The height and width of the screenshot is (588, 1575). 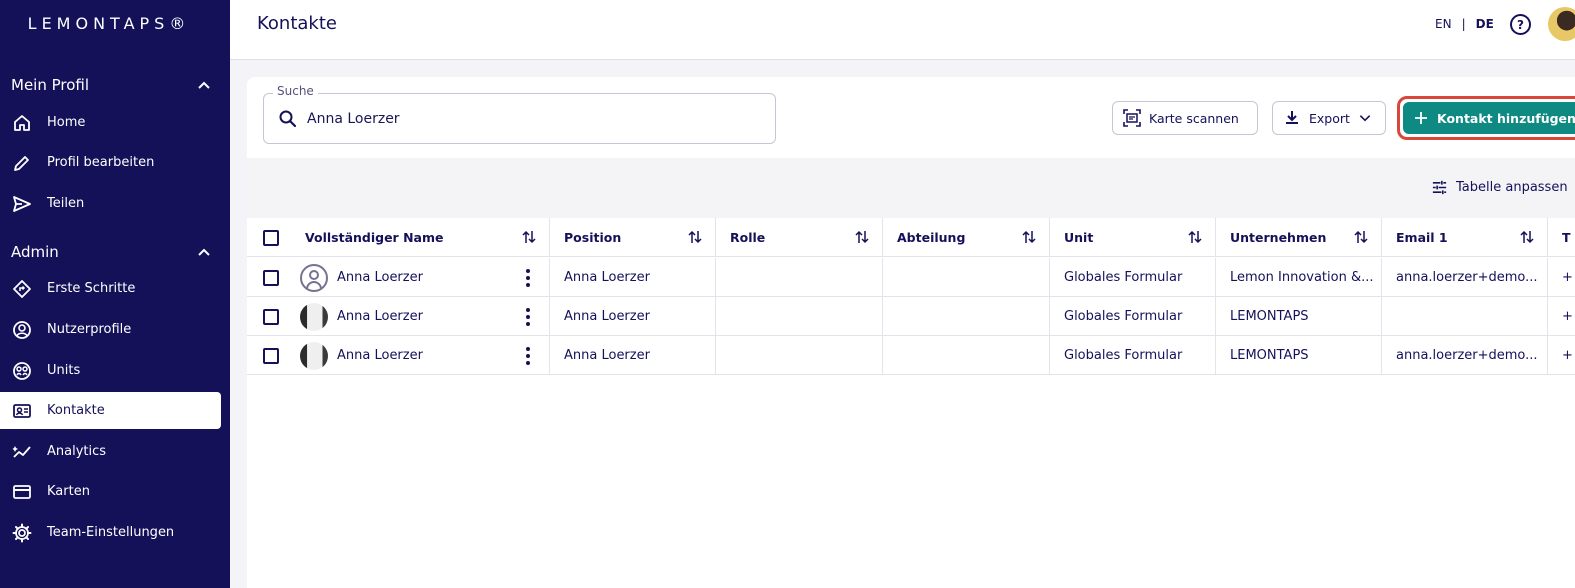 What do you see at coordinates (109, 23) in the screenshot?
I see `logo: LEMONTAPS®` at bounding box center [109, 23].